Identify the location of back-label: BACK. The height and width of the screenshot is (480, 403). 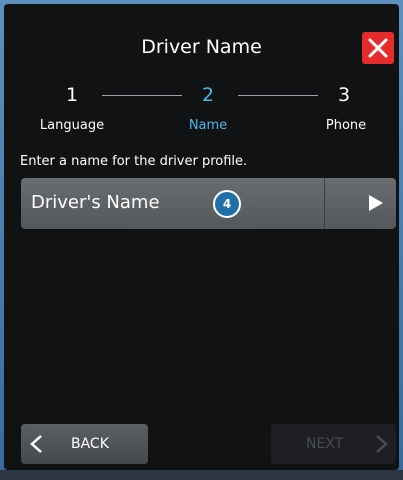
(90, 444).